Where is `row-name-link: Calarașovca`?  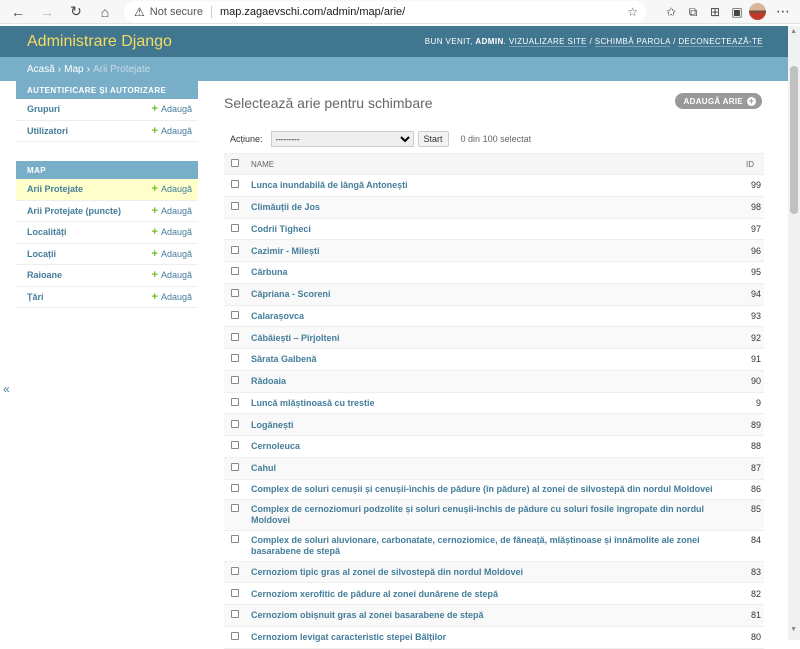
row-name-link: Calarașovca is located at coordinates (486, 316).